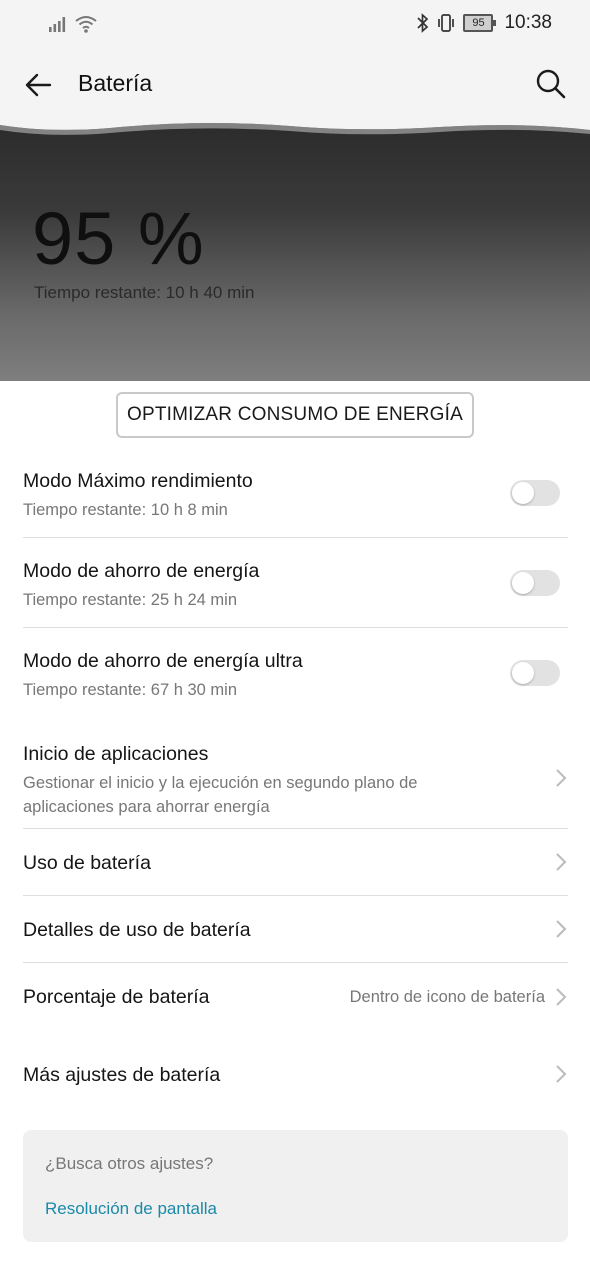 This screenshot has width=590, height=1280. Describe the element at coordinates (295, 85) in the screenshot. I see `app-header: Batería` at that location.